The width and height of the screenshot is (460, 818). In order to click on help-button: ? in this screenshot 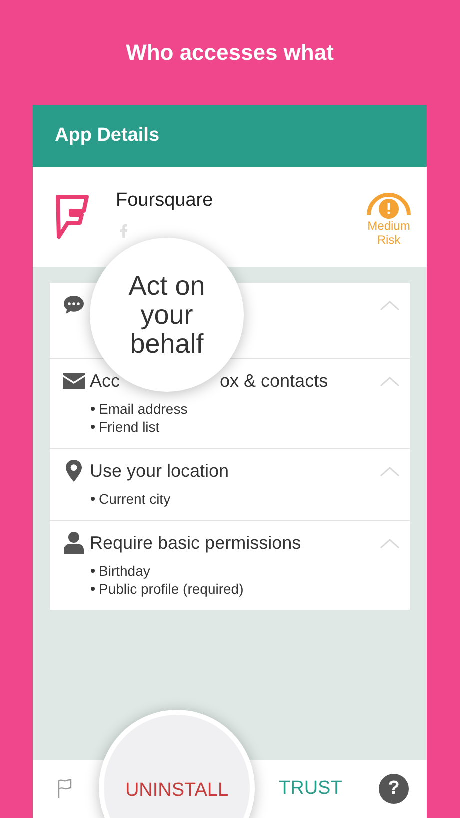, I will do `click(394, 789)`.